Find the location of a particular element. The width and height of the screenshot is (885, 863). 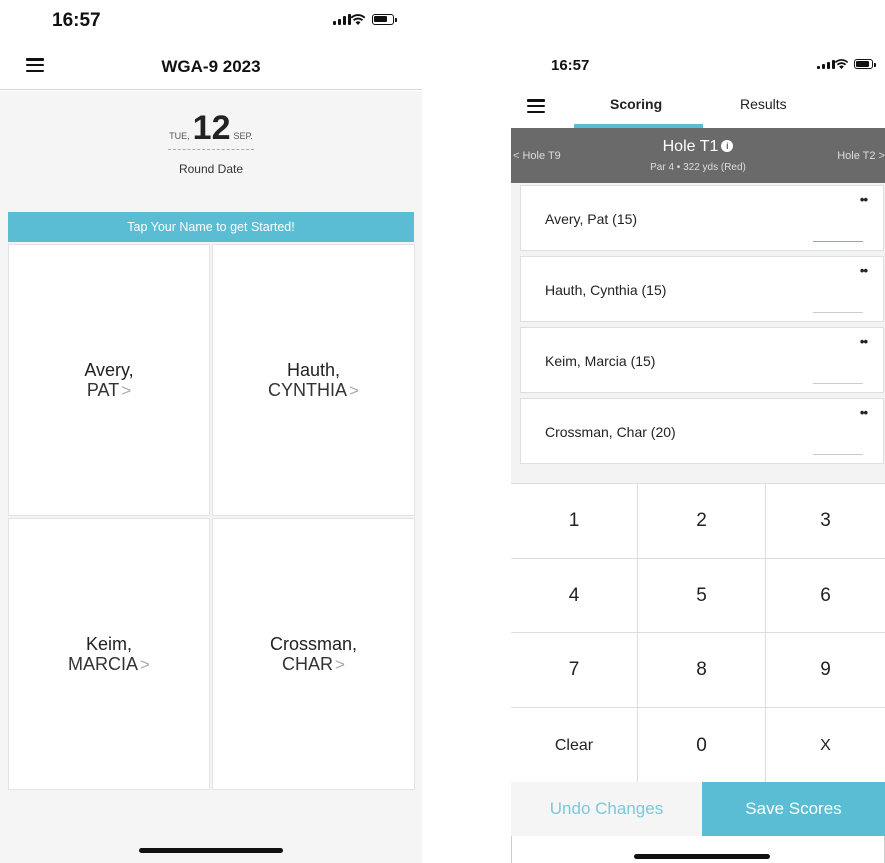

round-date-picker: TUE, 12 SEP. Round Date is located at coordinates (211, 143).